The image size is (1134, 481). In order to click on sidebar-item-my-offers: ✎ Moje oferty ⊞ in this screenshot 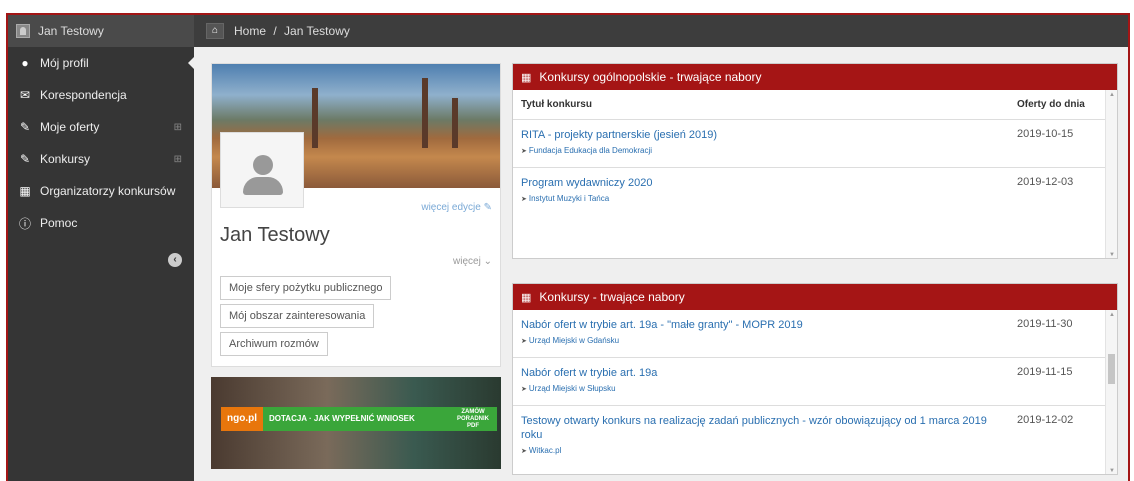, I will do `click(101, 127)`.